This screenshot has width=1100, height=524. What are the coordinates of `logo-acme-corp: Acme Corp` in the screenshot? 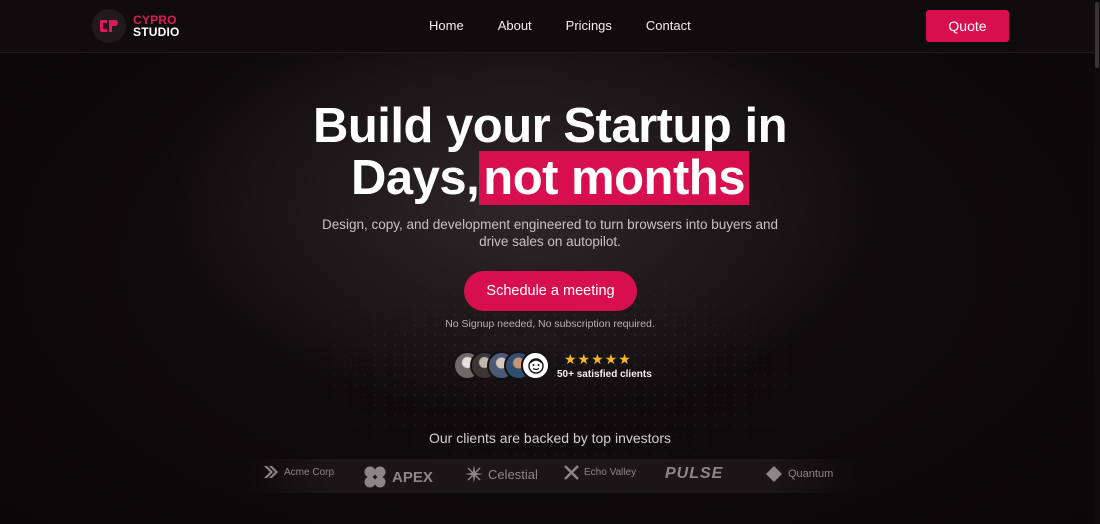 It's located at (298, 472).